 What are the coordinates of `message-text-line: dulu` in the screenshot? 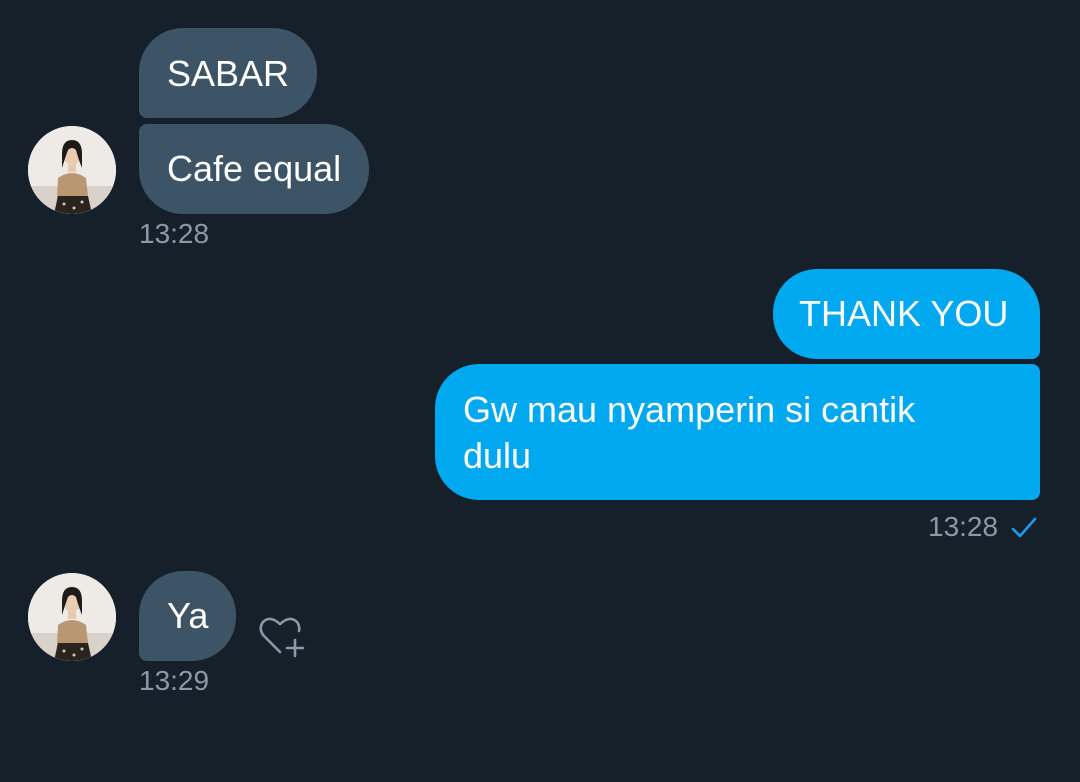 It's located at (497, 455).